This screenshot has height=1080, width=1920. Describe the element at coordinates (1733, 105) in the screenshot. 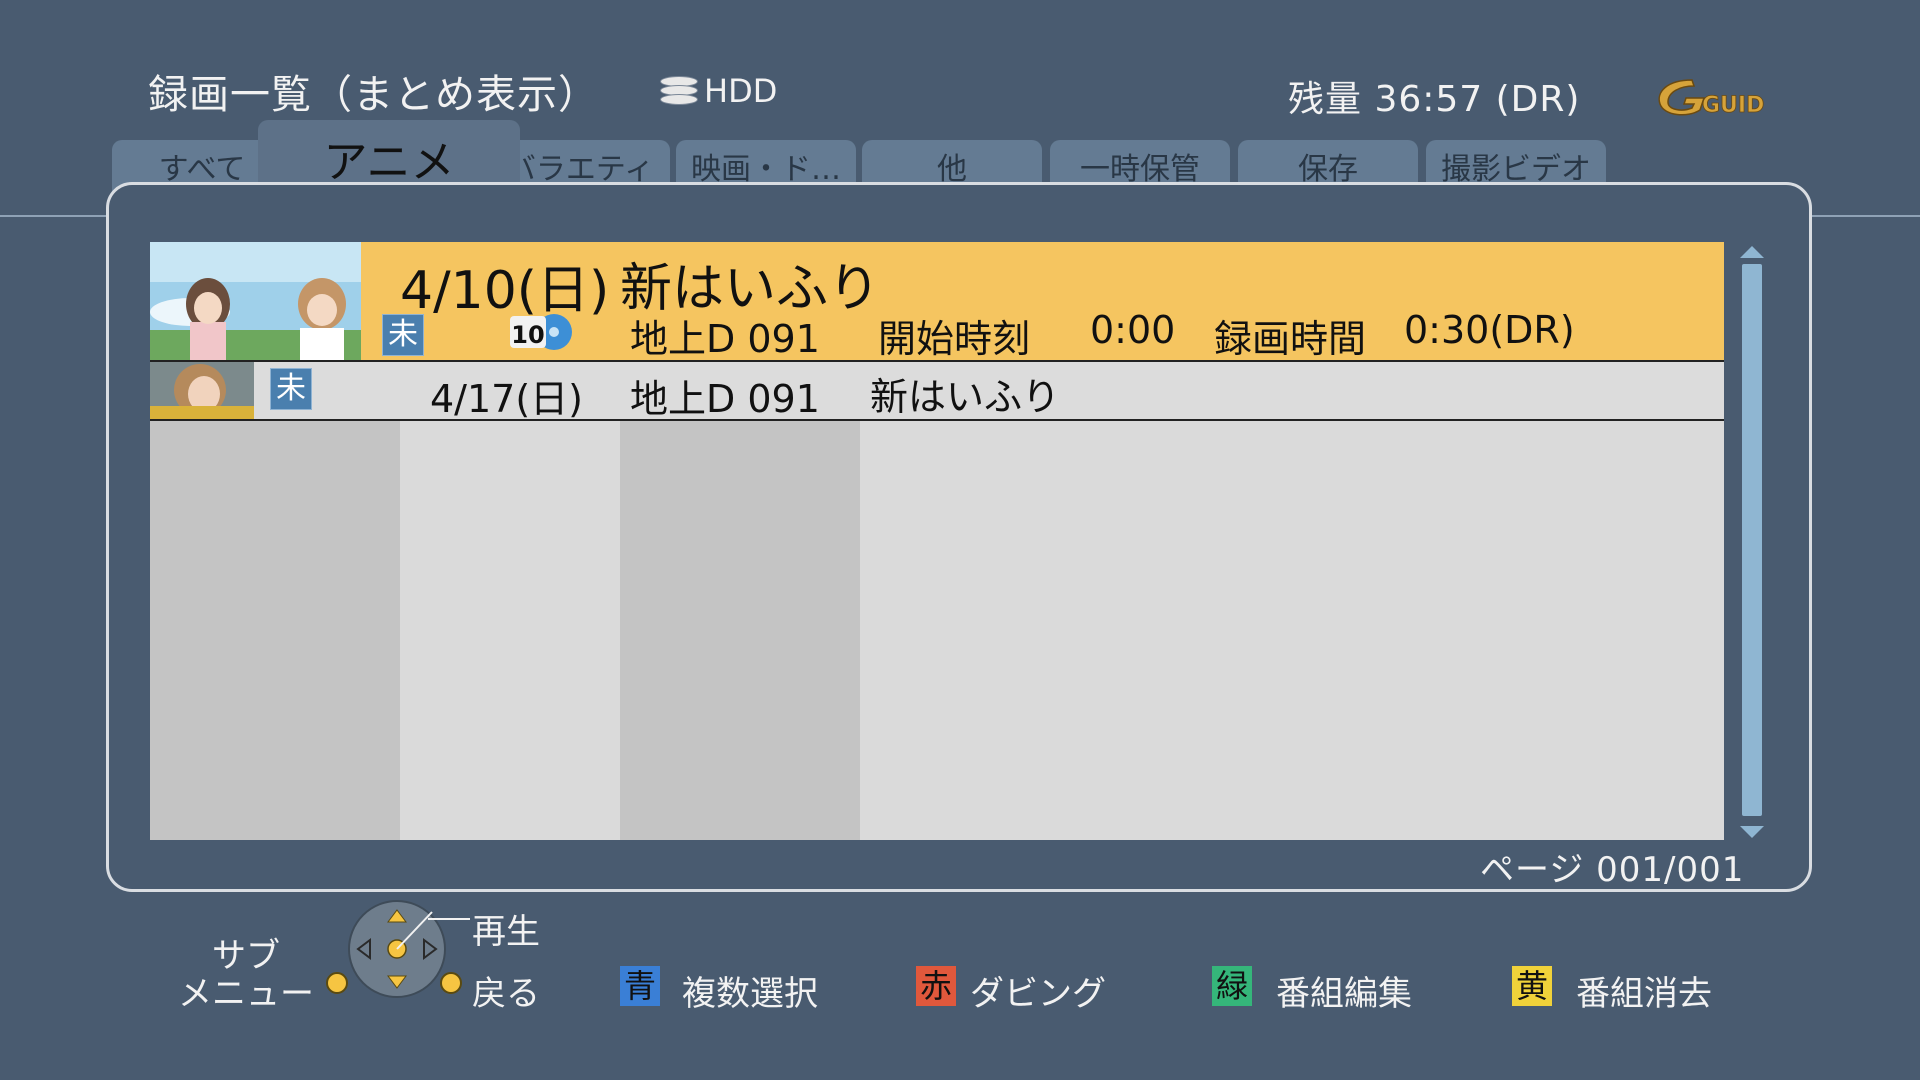

I see `logo-text: GUIDE` at that location.